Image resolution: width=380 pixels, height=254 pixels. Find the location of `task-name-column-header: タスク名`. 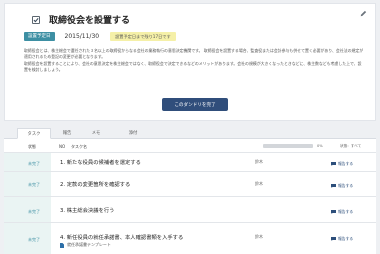

task-name-column-header: タスク名 is located at coordinates (79, 146).